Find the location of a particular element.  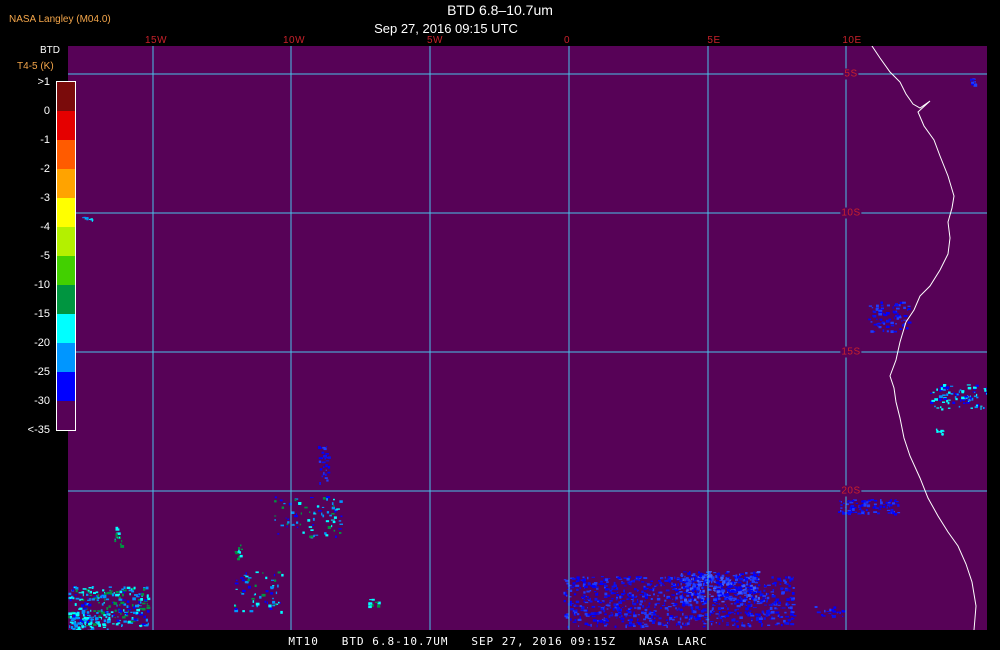

legend-tick-label: -2 is located at coordinates (45, 169).